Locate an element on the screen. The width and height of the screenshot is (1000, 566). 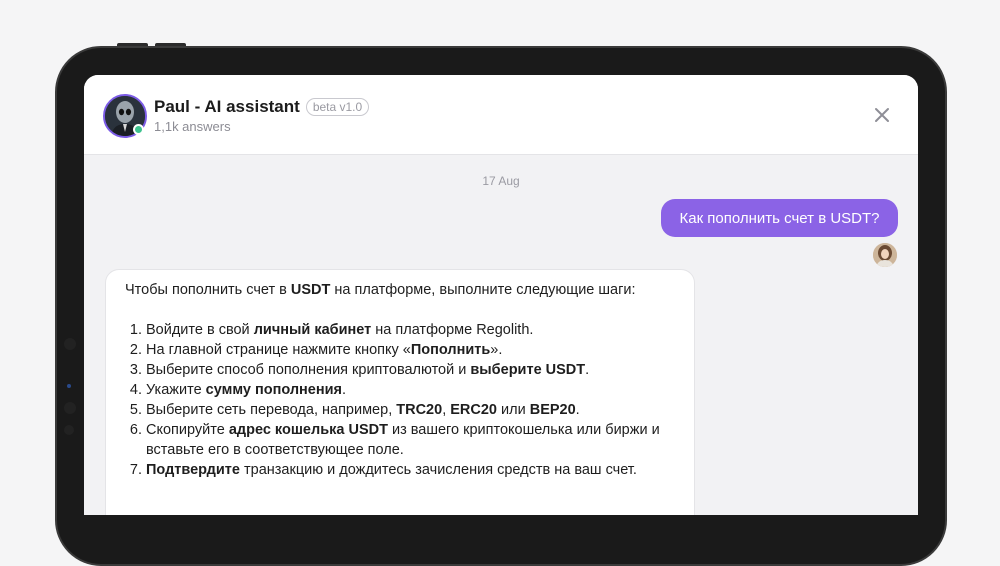
beta-badge: beta v1.0 is located at coordinates (337, 107).